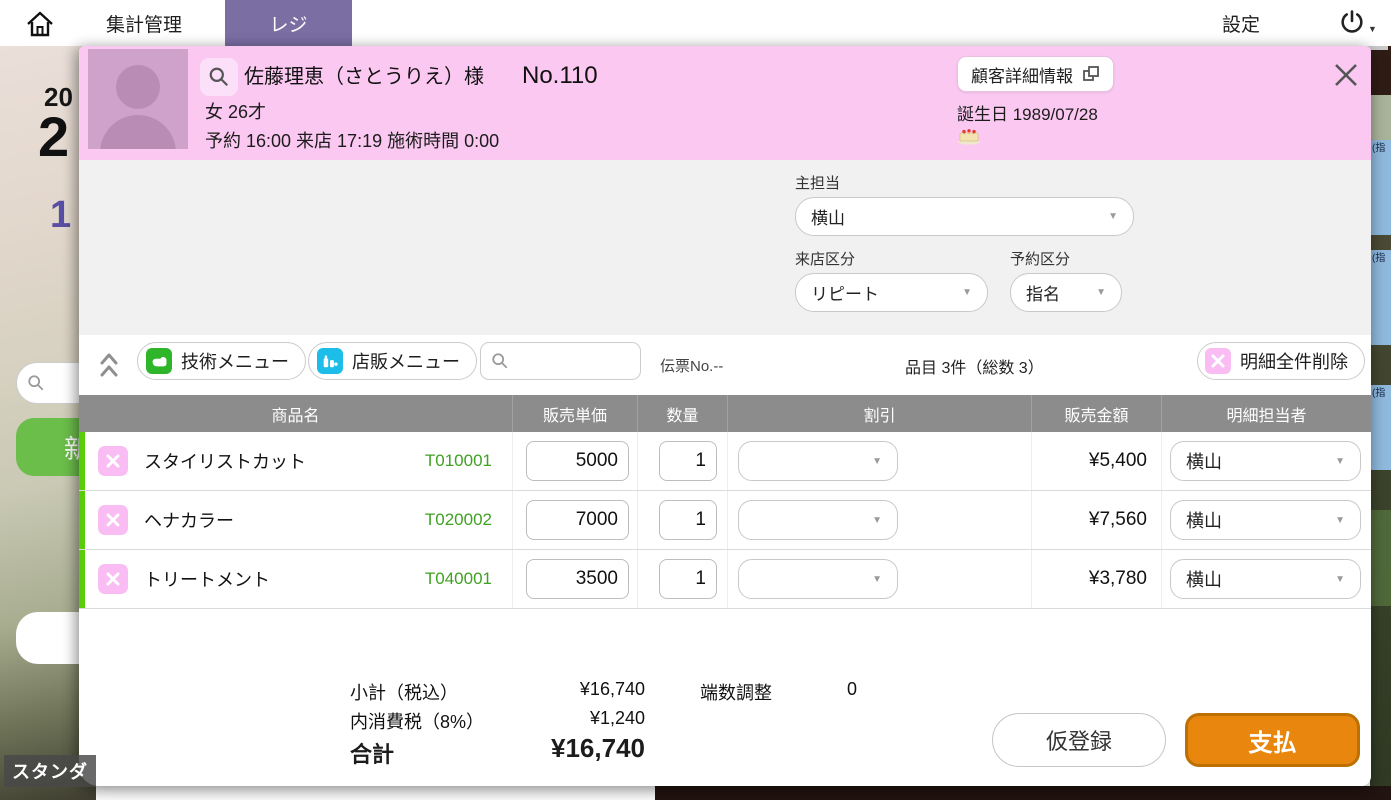  I want to click on customer-birthday: 誕生日 1989/07/28, so click(1027, 114).